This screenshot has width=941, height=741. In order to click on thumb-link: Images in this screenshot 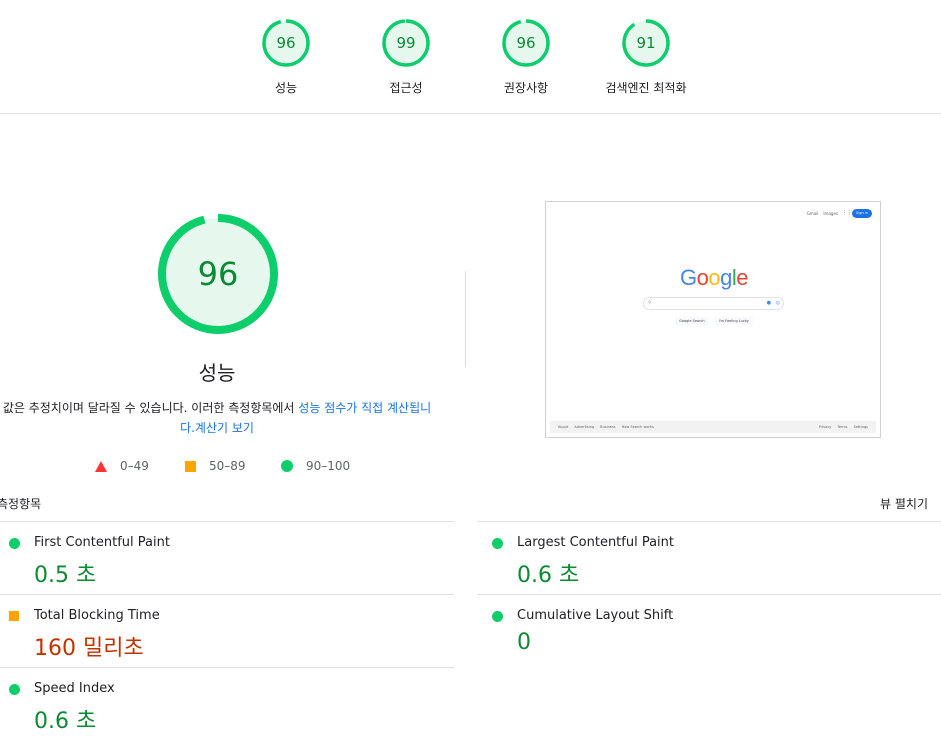, I will do `click(830, 213)`.